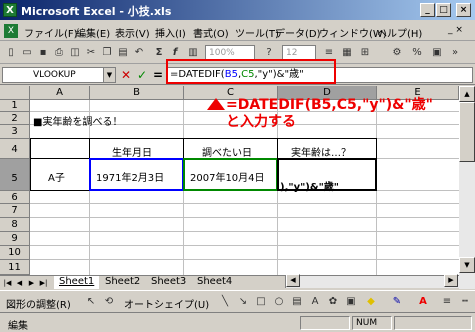 The image size is (475, 332). What do you see at coordinates (43, 283) in the screenshot?
I see `last-sheet-icon: ▶|` at bounding box center [43, 283].